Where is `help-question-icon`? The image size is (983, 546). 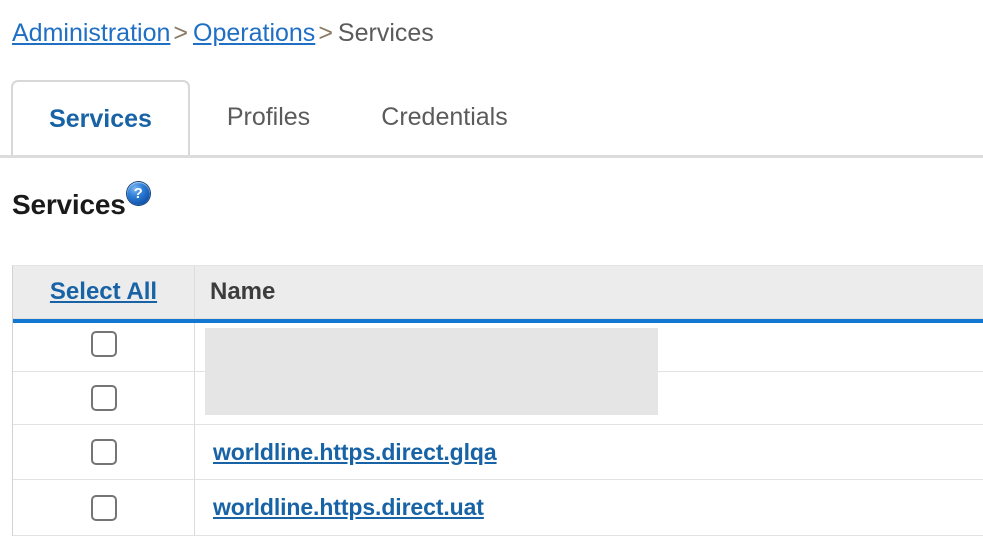
help-question-icon is located at coordinates (138, 193).